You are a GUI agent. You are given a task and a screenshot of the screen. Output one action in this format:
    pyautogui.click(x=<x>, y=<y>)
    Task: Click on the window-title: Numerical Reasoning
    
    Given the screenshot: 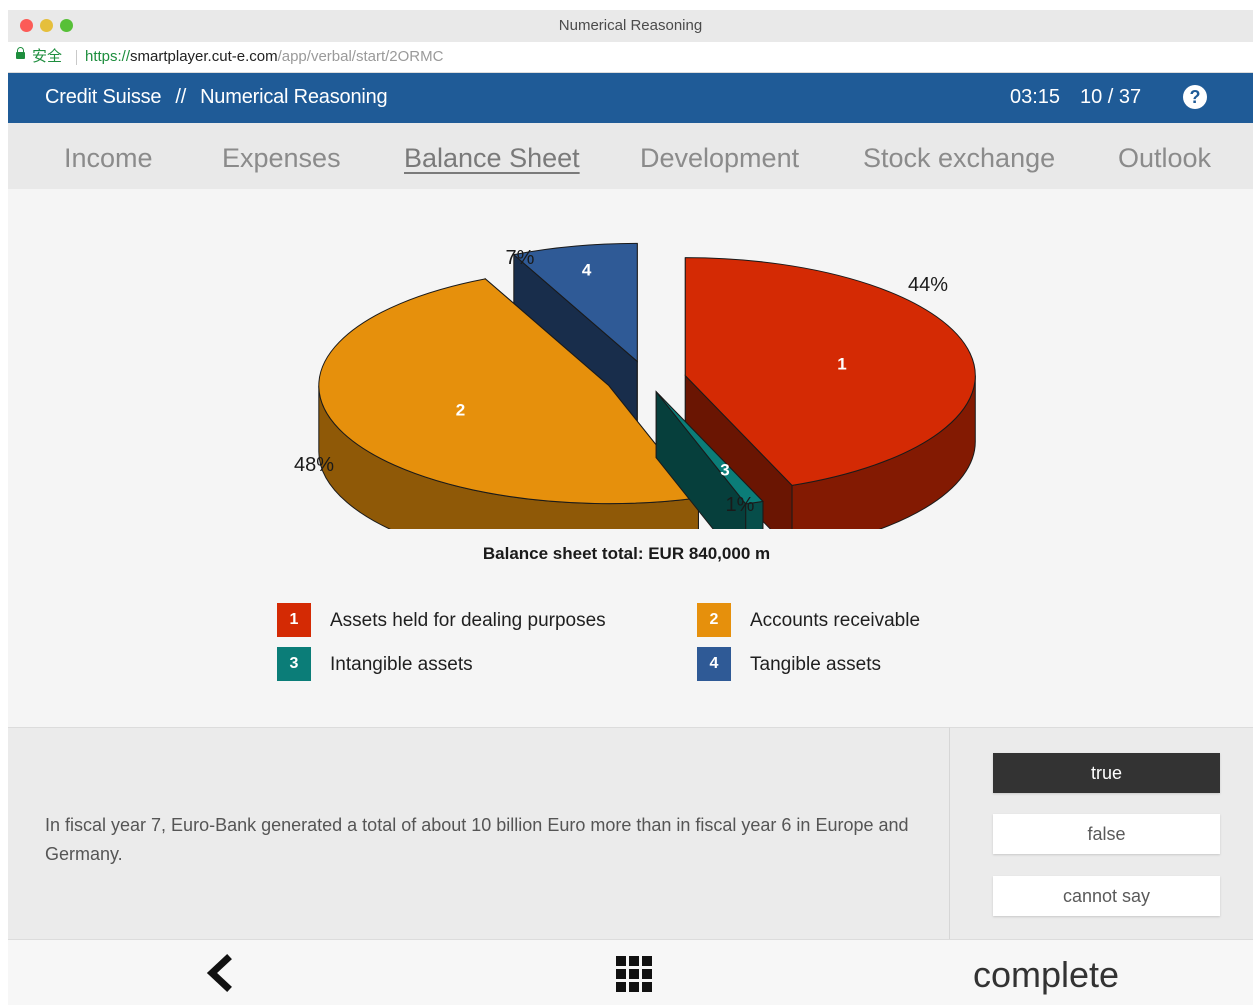 What is the action you would take?
    pyautogui.click(x=630, y=25)
    